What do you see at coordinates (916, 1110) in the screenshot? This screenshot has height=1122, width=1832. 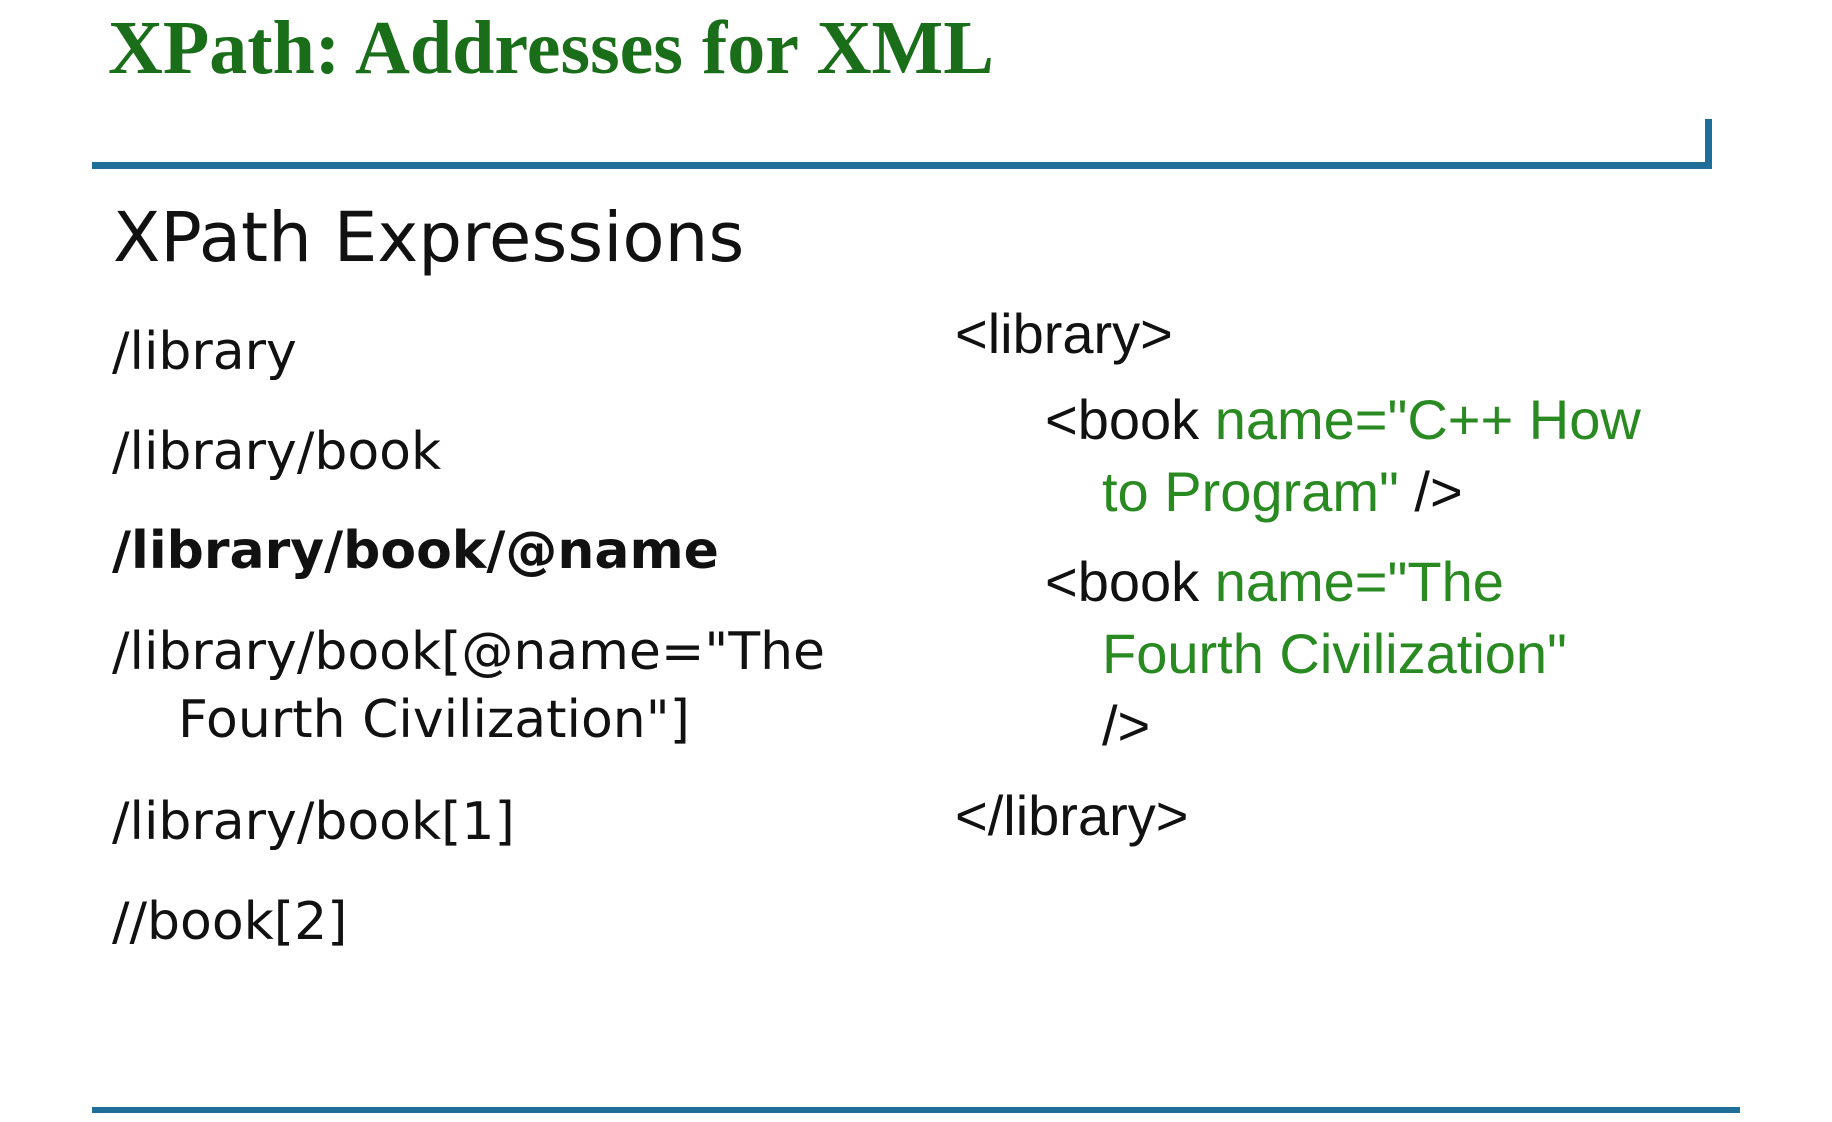 I see `footer-rule` at bounding box center [916, 1110].